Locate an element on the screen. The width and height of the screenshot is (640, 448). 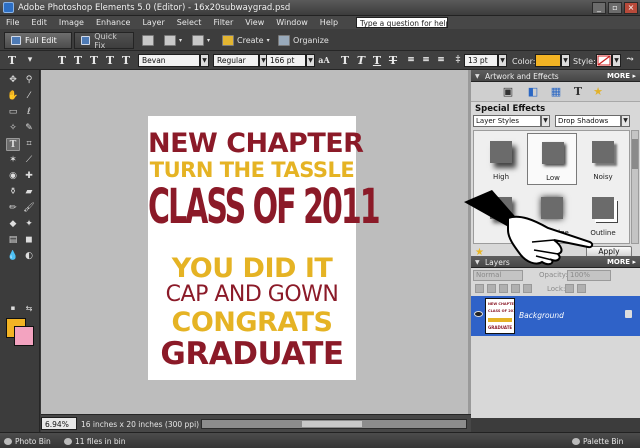
effect-low: Low is located at coordinates (552, 159).